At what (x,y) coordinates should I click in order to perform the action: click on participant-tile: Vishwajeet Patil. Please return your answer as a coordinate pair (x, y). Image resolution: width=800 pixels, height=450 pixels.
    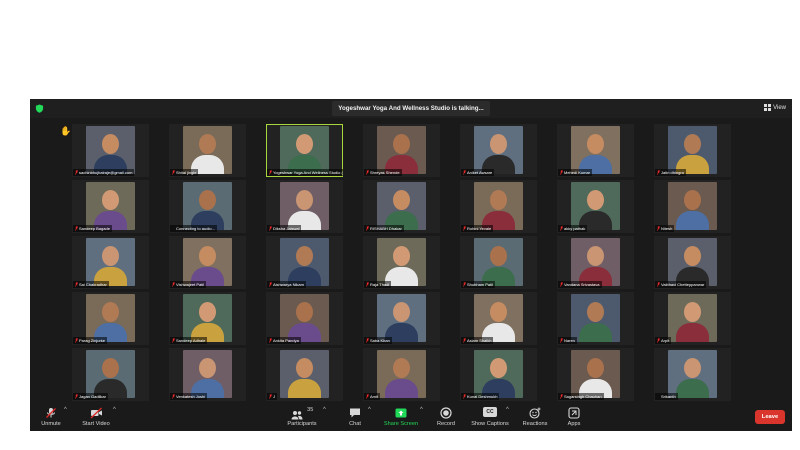
    Looking at the image, I should click on (207, 262).